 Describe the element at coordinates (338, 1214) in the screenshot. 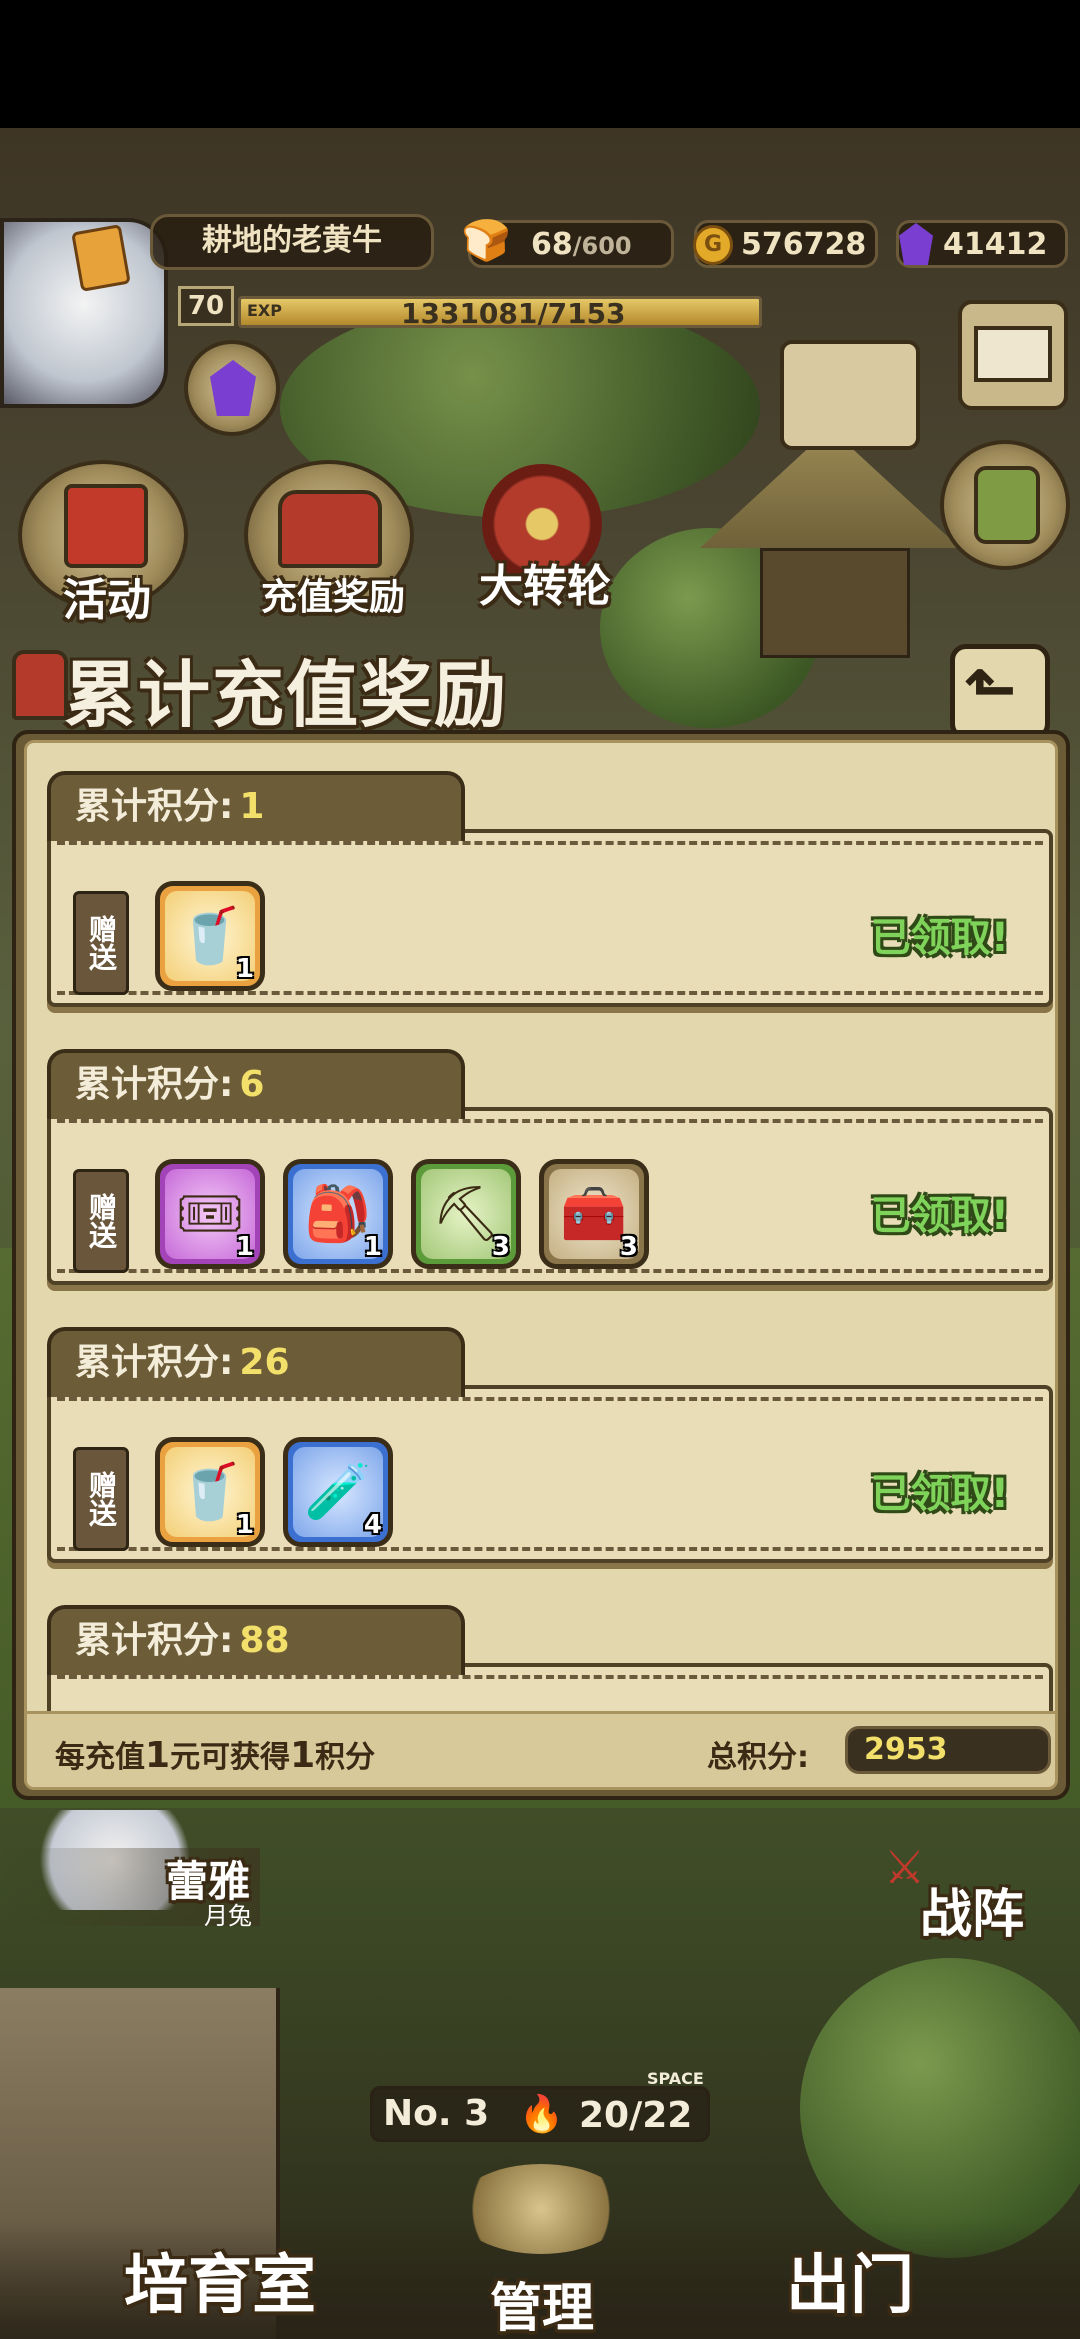

I see `reward-item: 🎒 1` at that location.